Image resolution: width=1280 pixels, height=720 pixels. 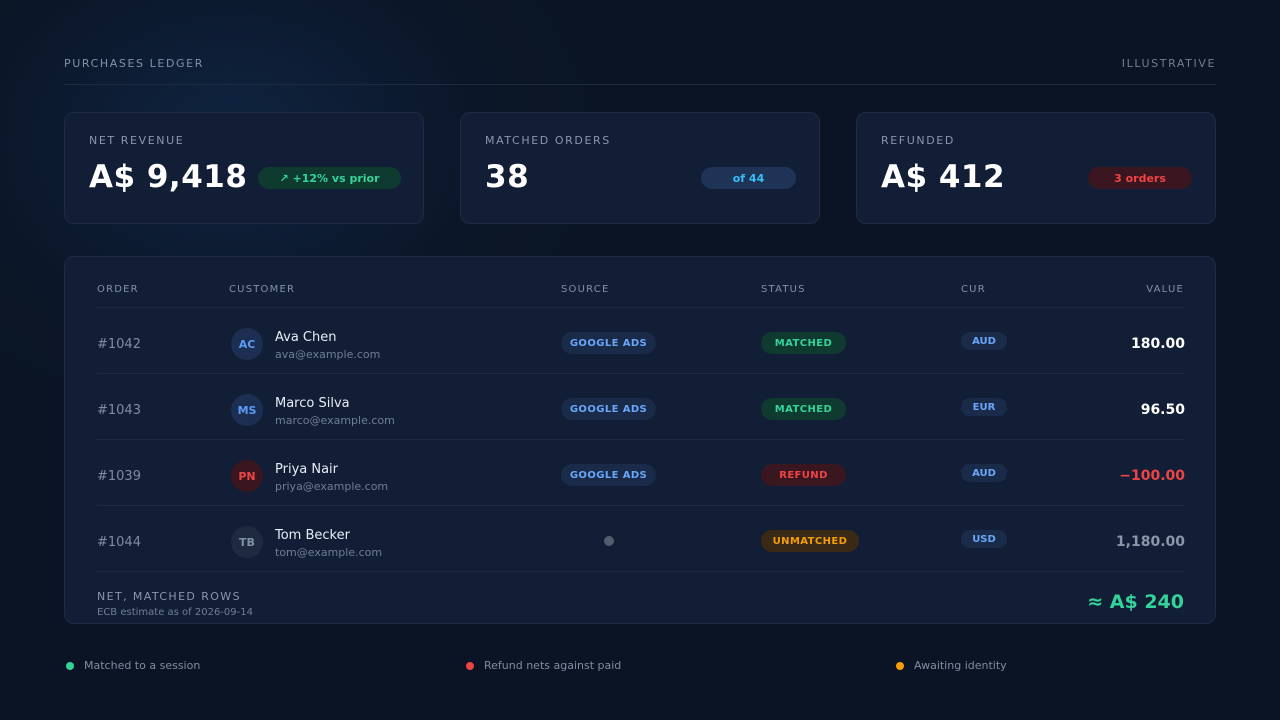 What do you see at coordinates (984, 407) in the screenshot?
I see `currency-badge: EUR` at bounding box center [984, 407].